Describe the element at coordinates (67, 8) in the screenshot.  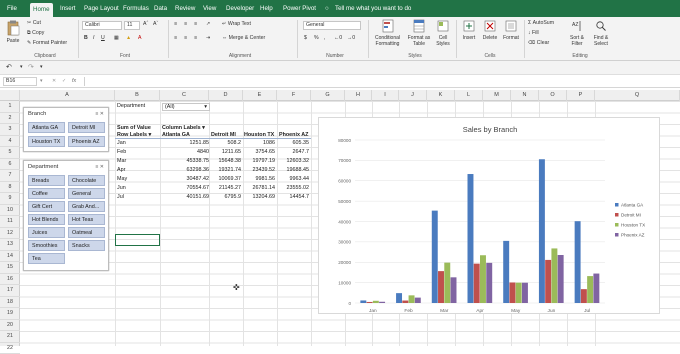
I see `tab-insert: Insert` at that location.